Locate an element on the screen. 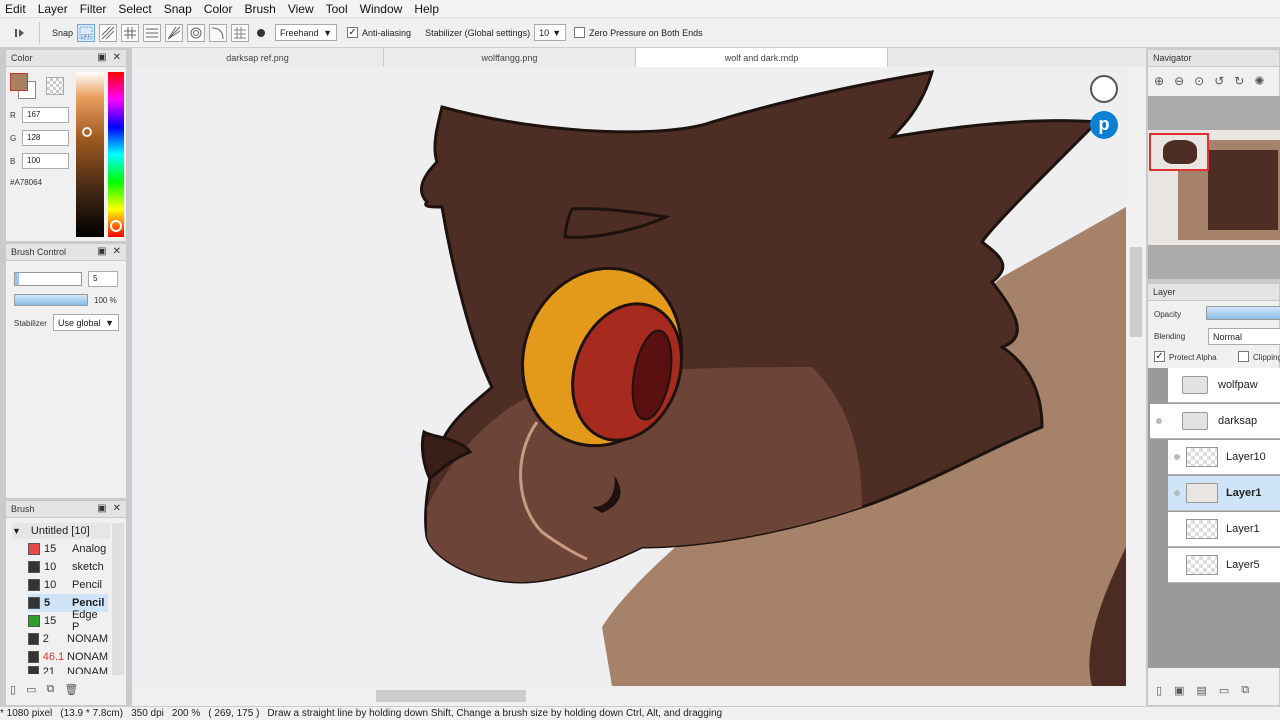 This screenshot has width=1280, height=720. menu-tool: Tool is located at coordinates (338, 9).